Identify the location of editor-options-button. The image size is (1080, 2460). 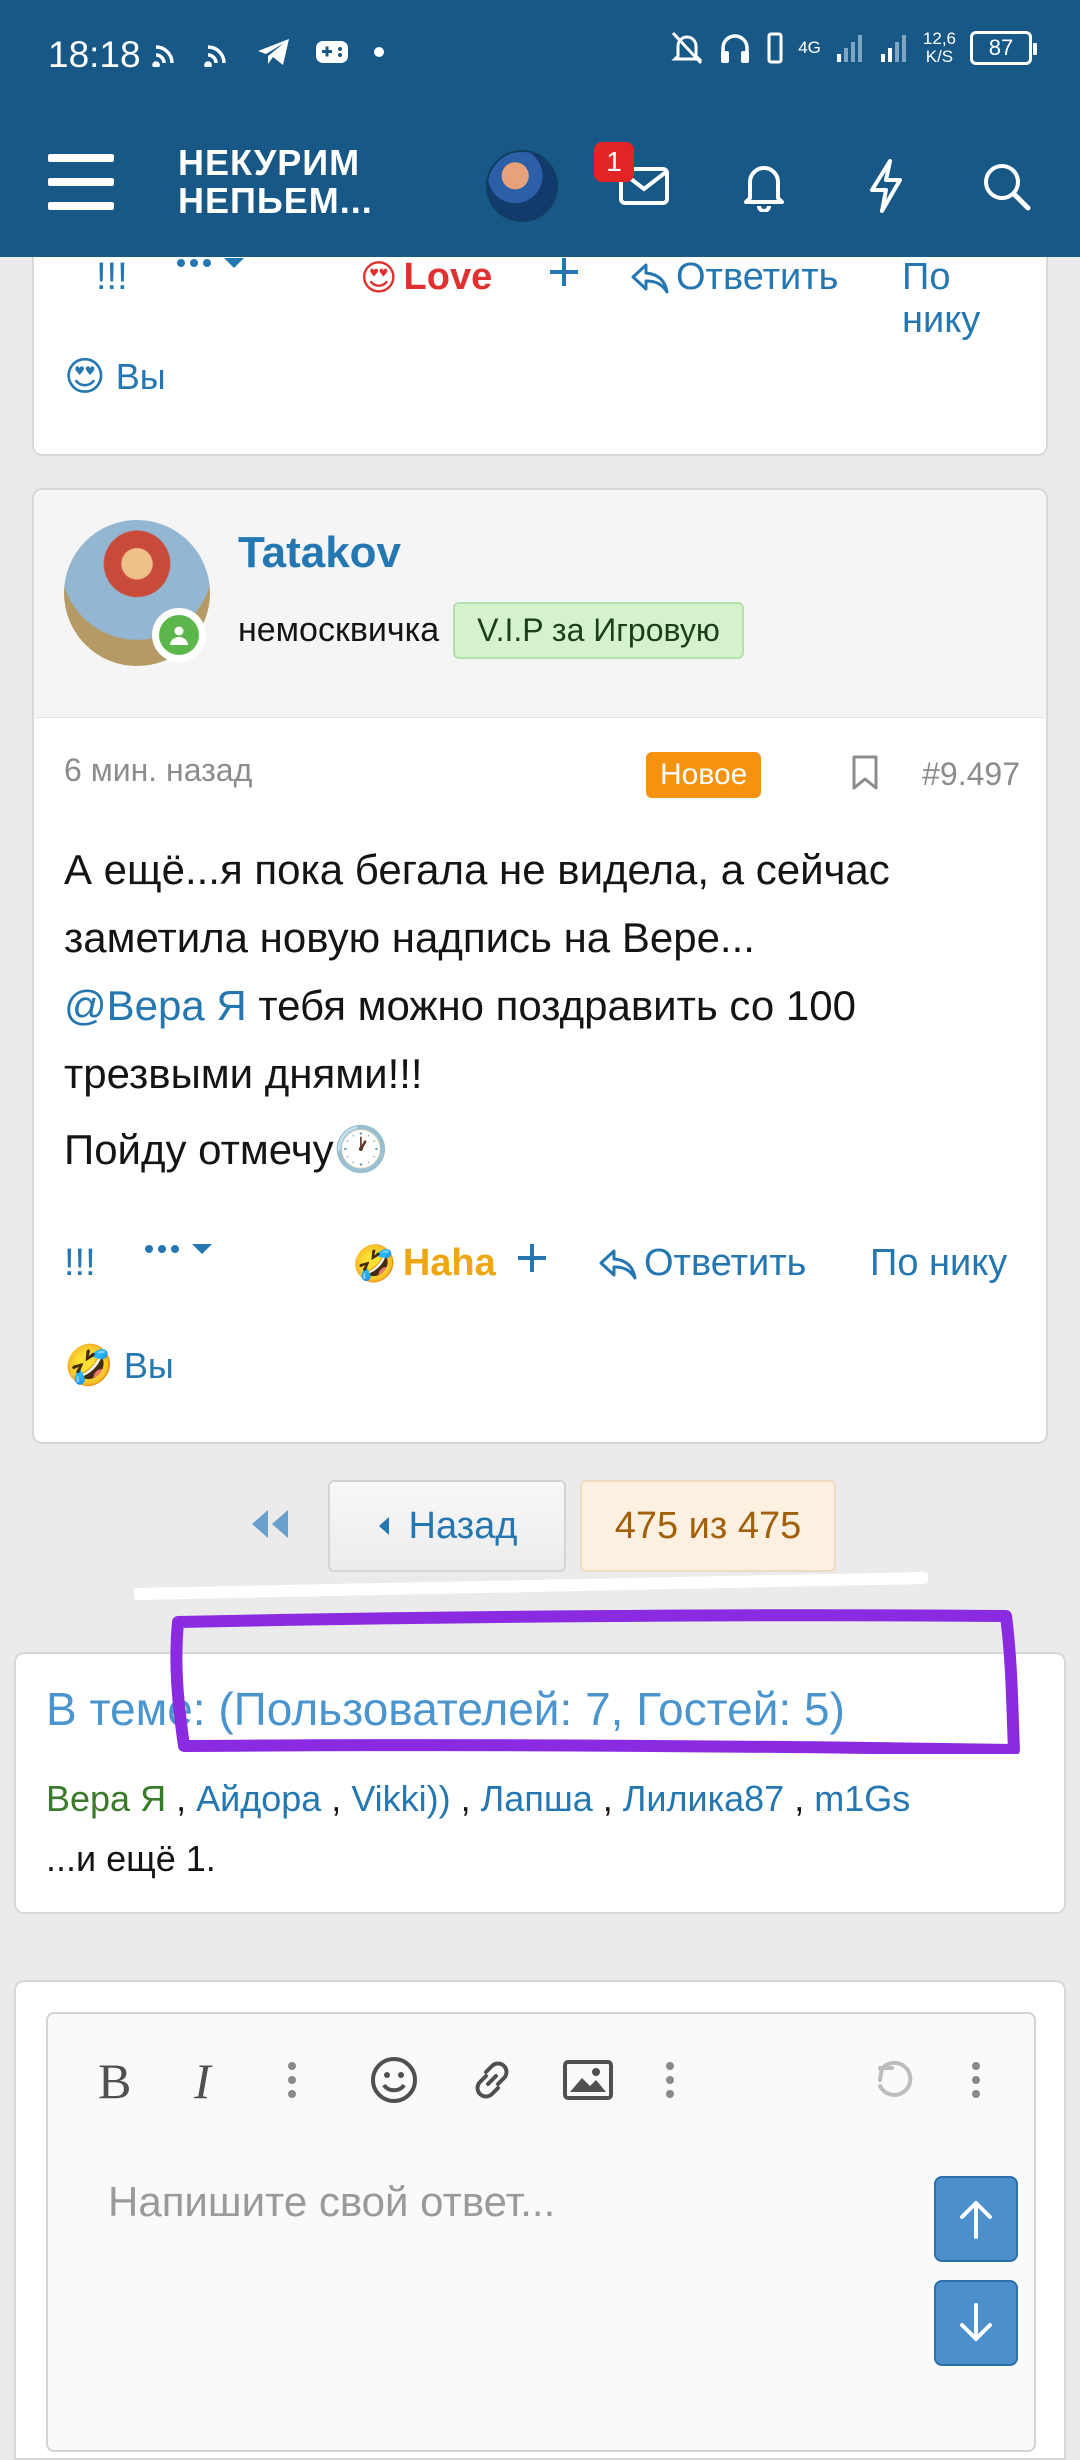
(976, 2080).